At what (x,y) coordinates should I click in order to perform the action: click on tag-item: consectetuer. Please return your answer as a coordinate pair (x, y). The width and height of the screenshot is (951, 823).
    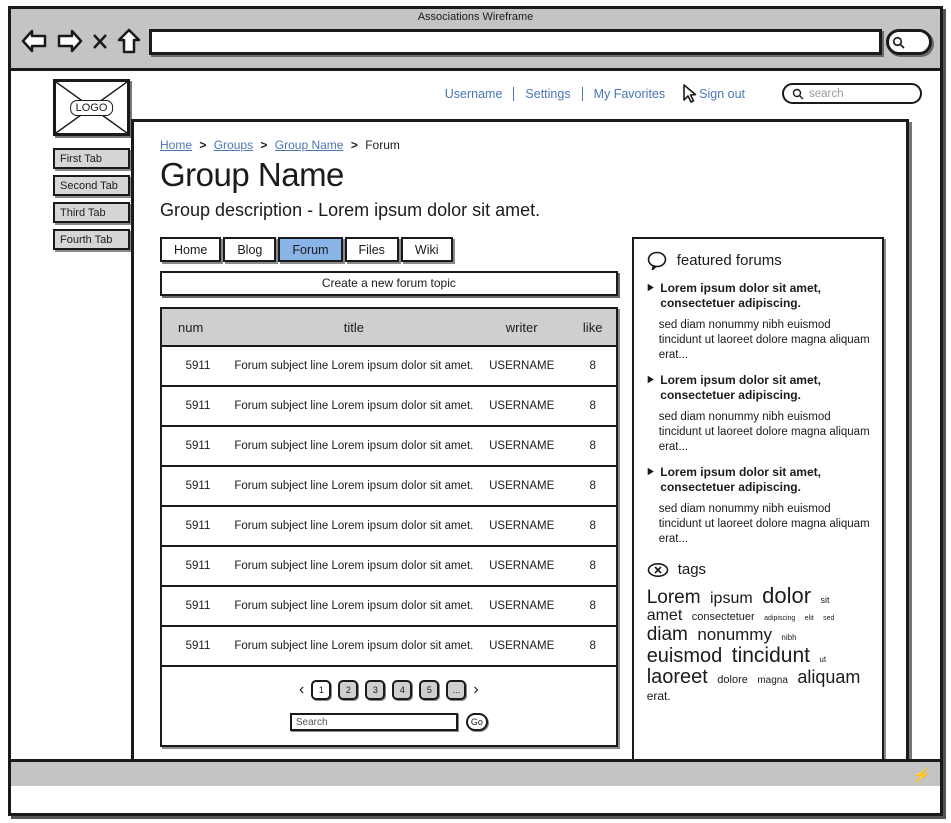
    Looking at the image, I should click on (723, 617).